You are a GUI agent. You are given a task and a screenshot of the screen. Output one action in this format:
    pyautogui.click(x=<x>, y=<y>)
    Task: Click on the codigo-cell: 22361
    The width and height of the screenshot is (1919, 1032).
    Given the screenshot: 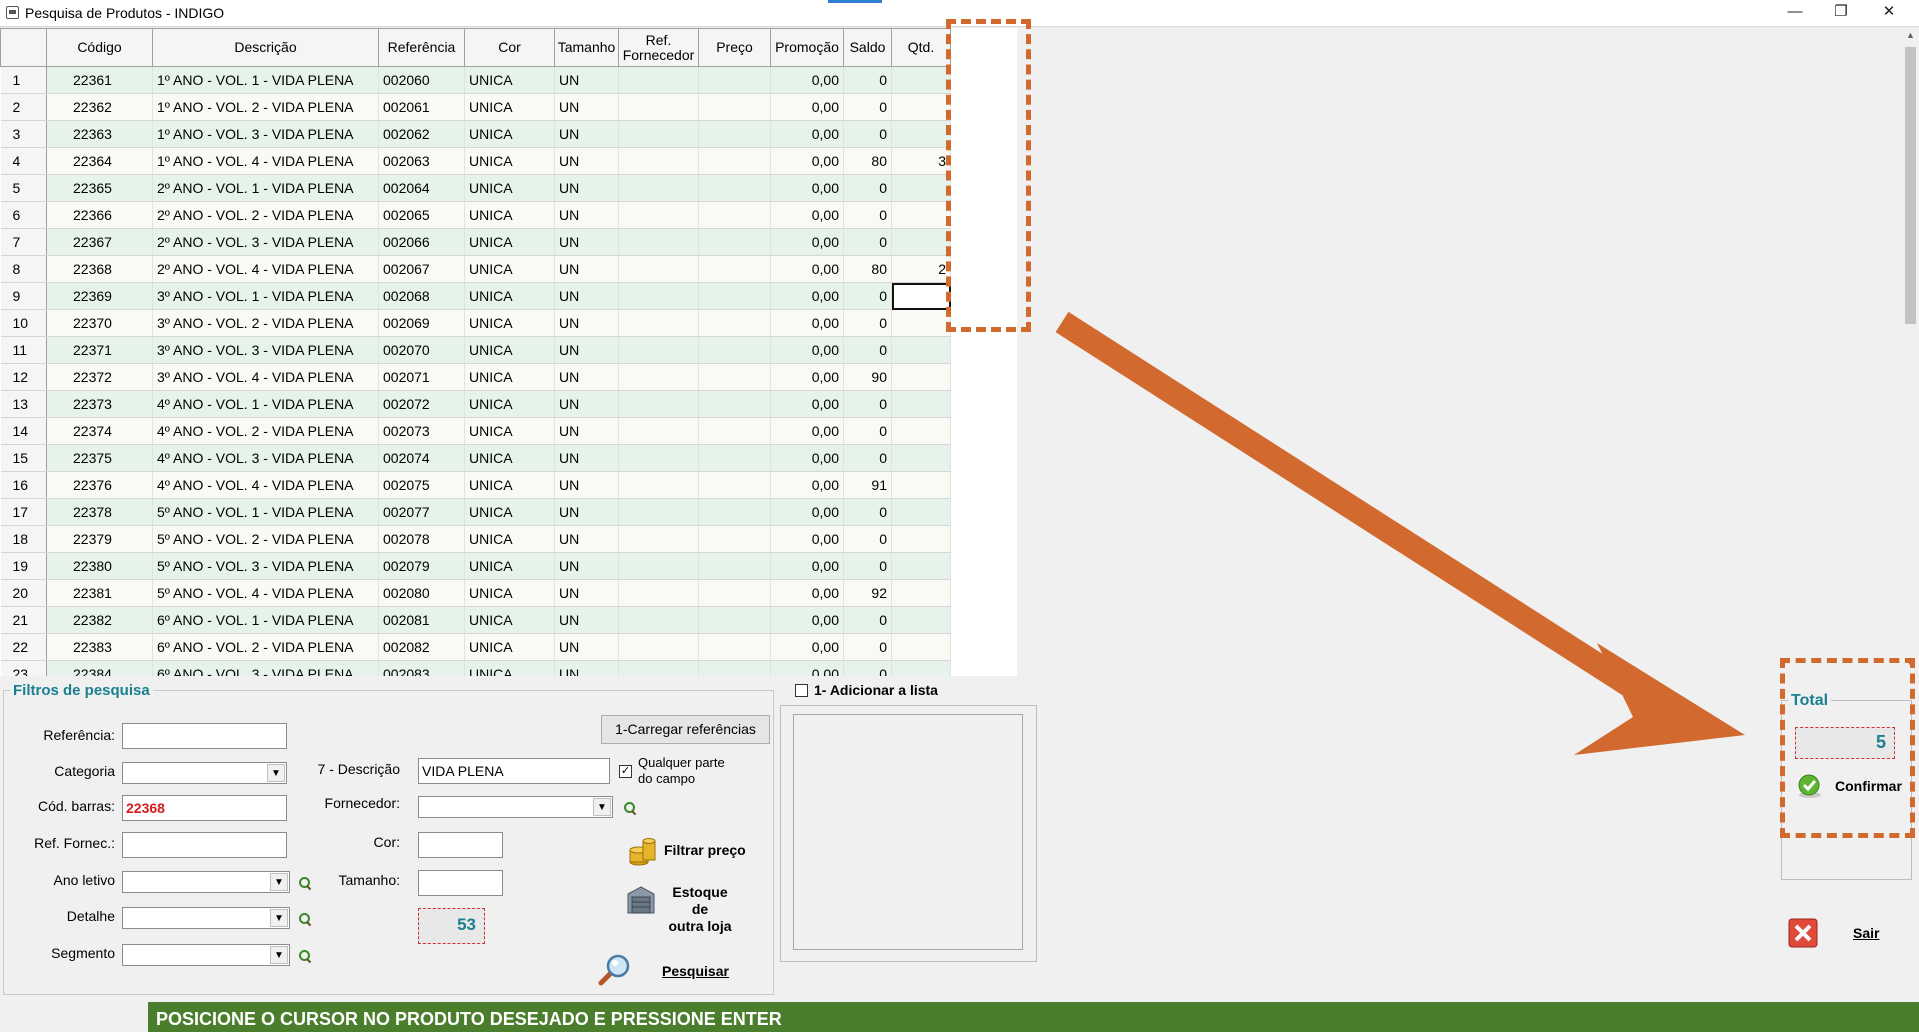 What is the action you would take?
    pyautogui.click(x=99, y=80)
    